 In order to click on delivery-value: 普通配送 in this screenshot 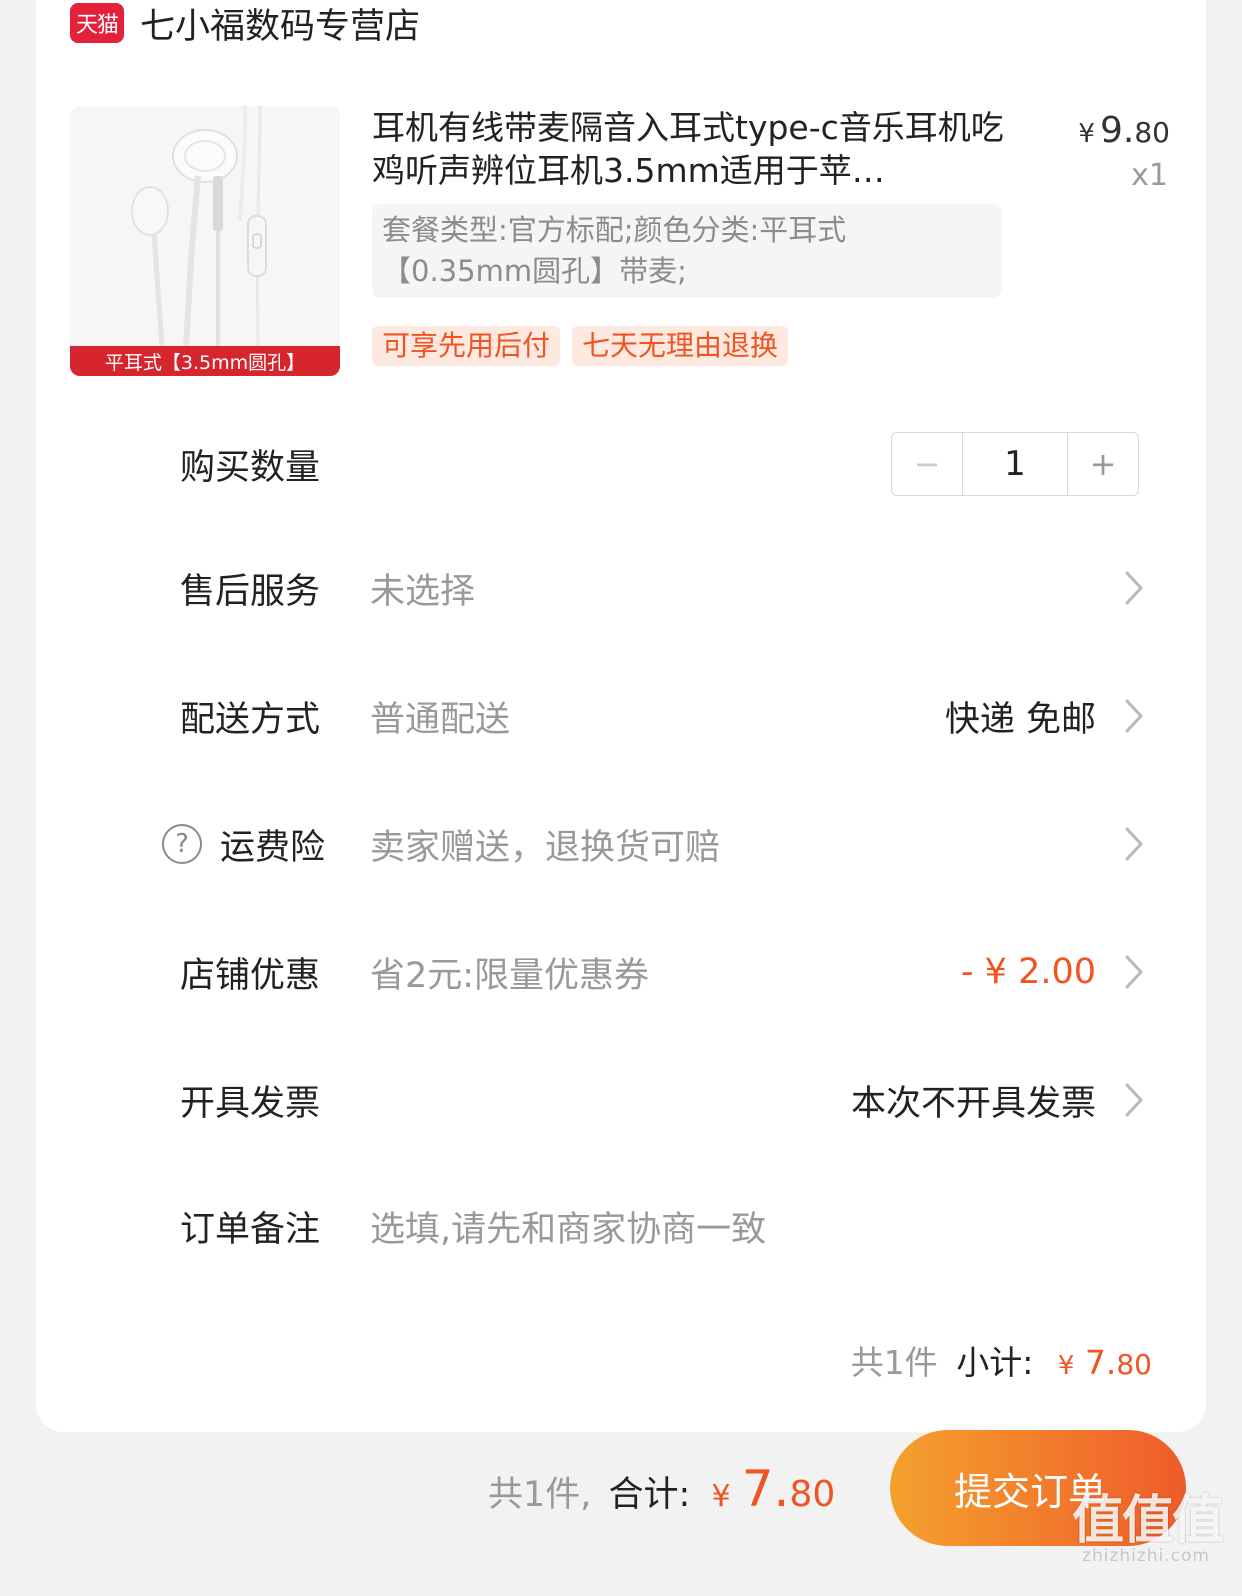, I will do `click(440, 719)`.